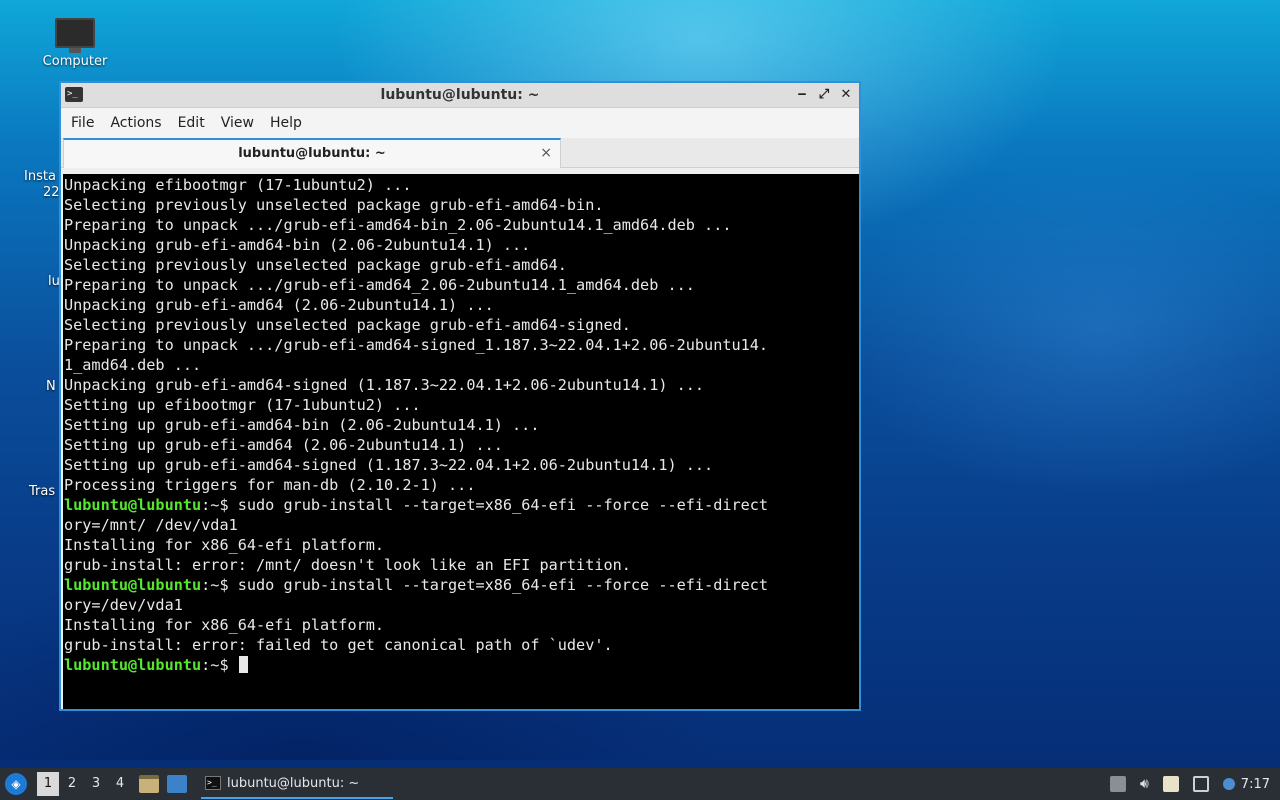 Image resolution: width=1280 pixels, height=800 pixels. Describe the element at coordinates (237, 123) in the screenshot. I see `menu-view: View` at that location.